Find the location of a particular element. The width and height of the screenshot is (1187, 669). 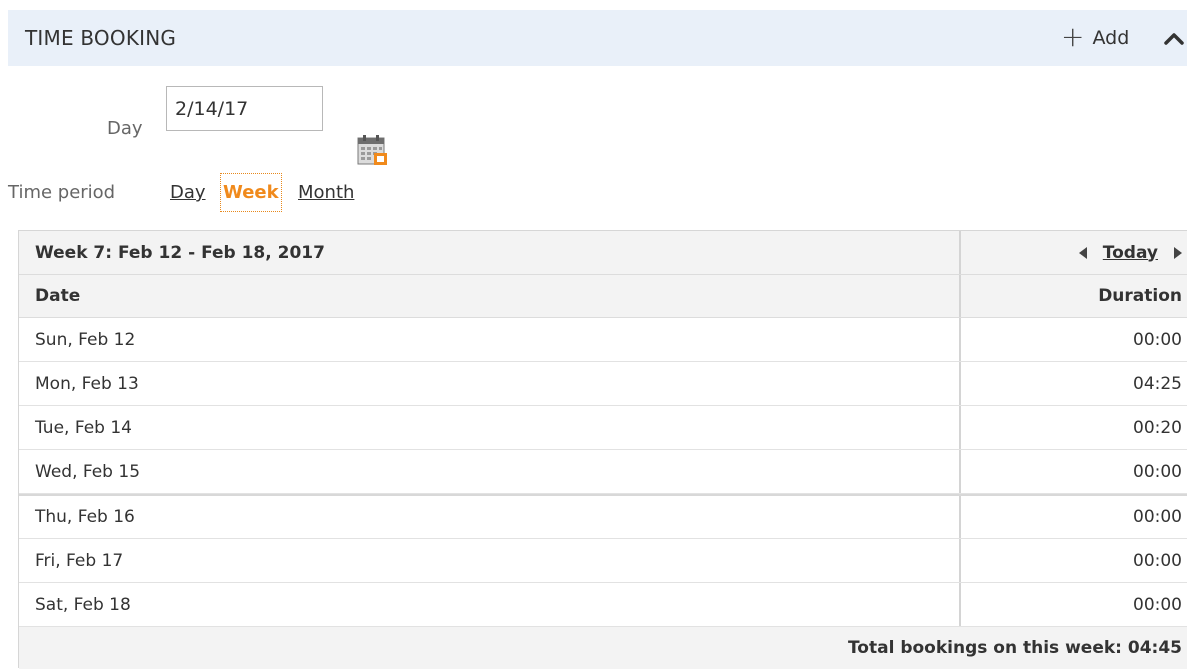

chevron-up-icon is located at coordinates (1174, 38).